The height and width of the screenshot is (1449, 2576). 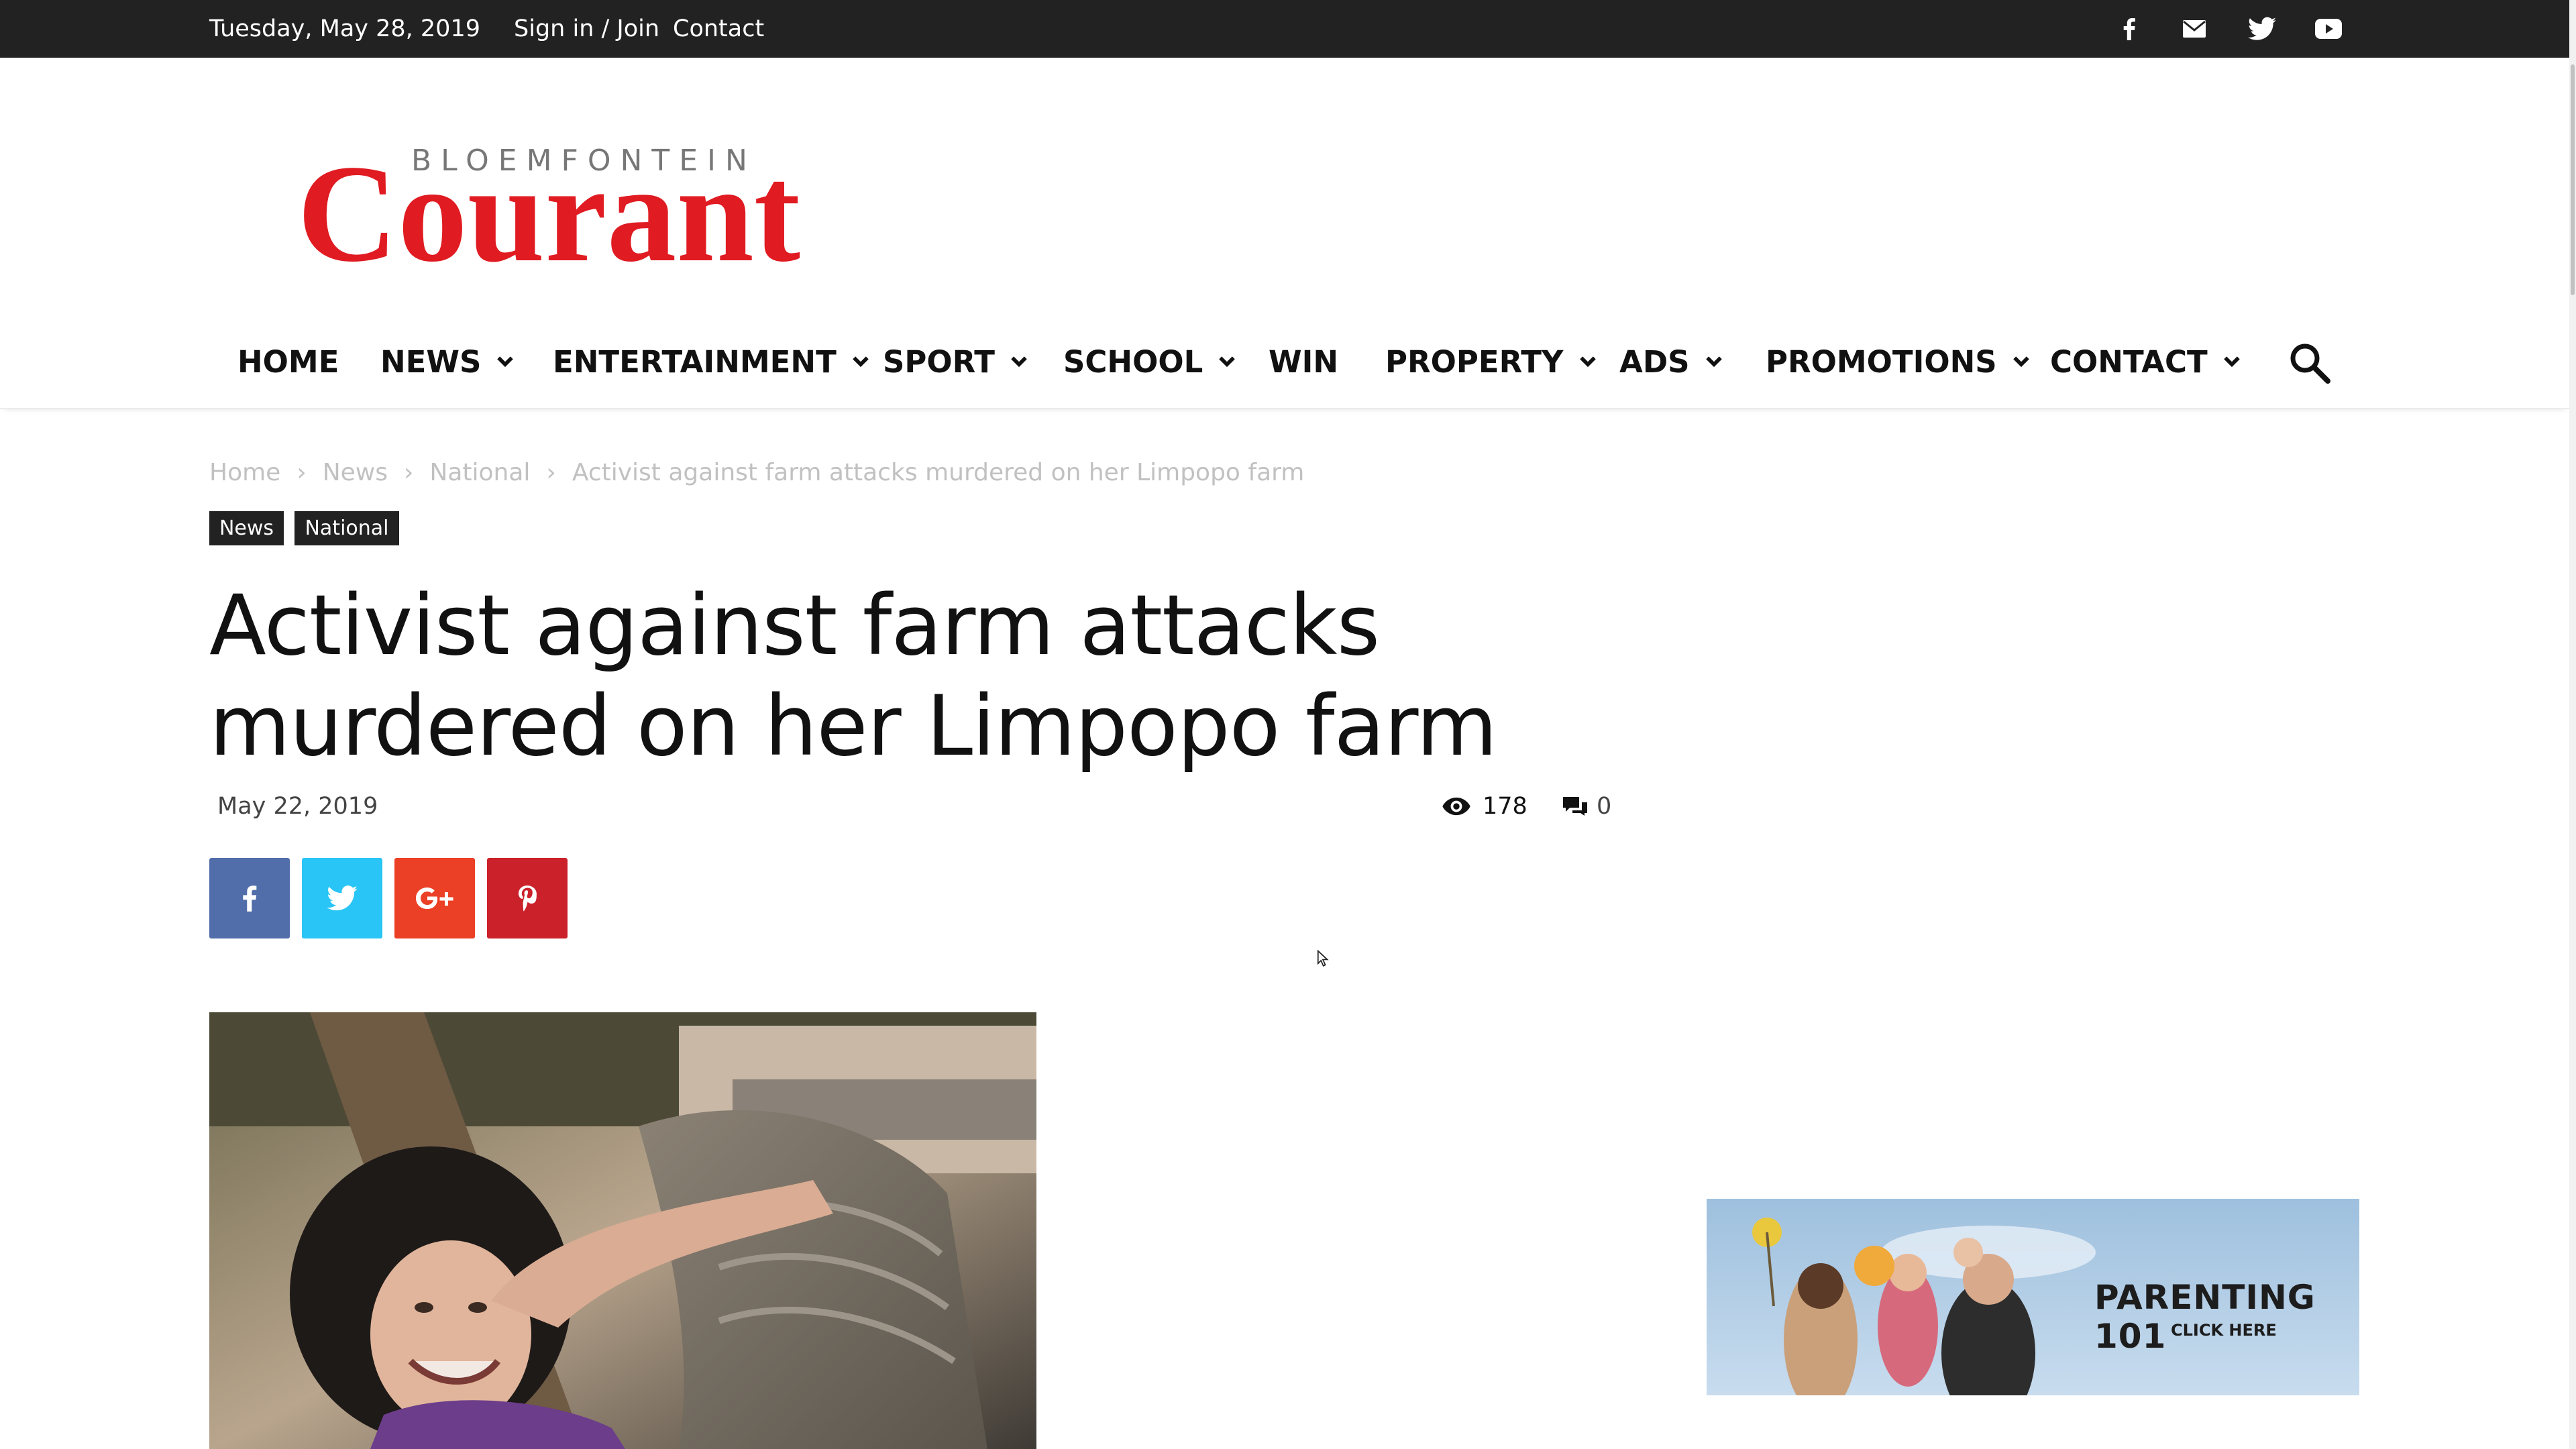 I want to click on tag-national: National, so click(x=346, y=528).